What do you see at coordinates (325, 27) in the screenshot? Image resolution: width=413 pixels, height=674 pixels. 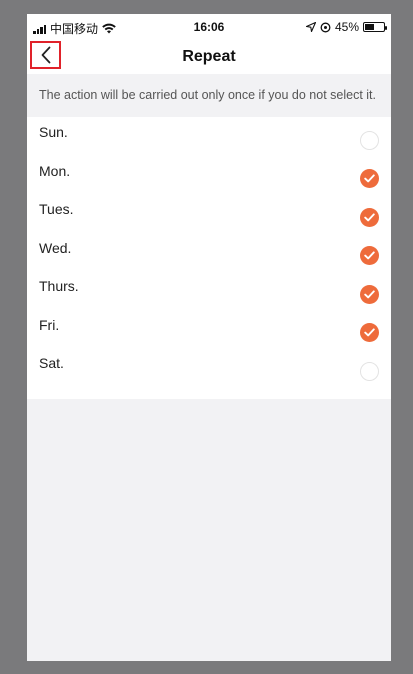 I see `alarm-lock-icon` at bounding box center [325, 27].